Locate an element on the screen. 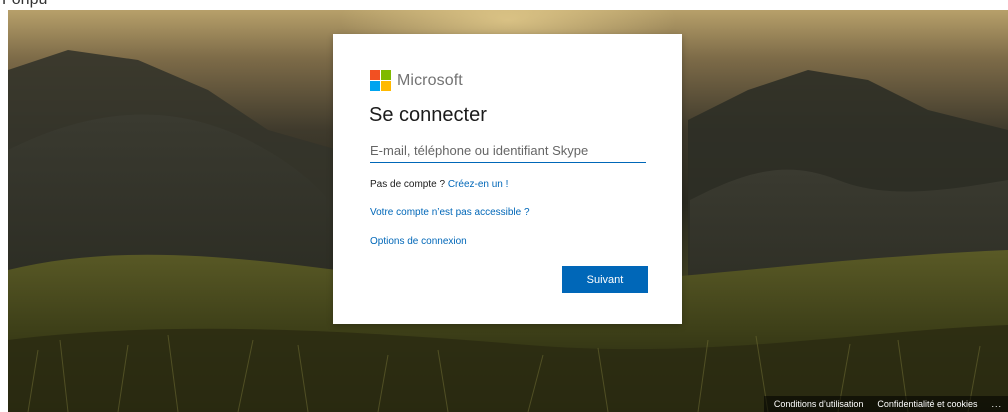 The width and height of the screenshot is (1008, 412). signin-options-link: Options de connexion is located at coordinates (418, 241).